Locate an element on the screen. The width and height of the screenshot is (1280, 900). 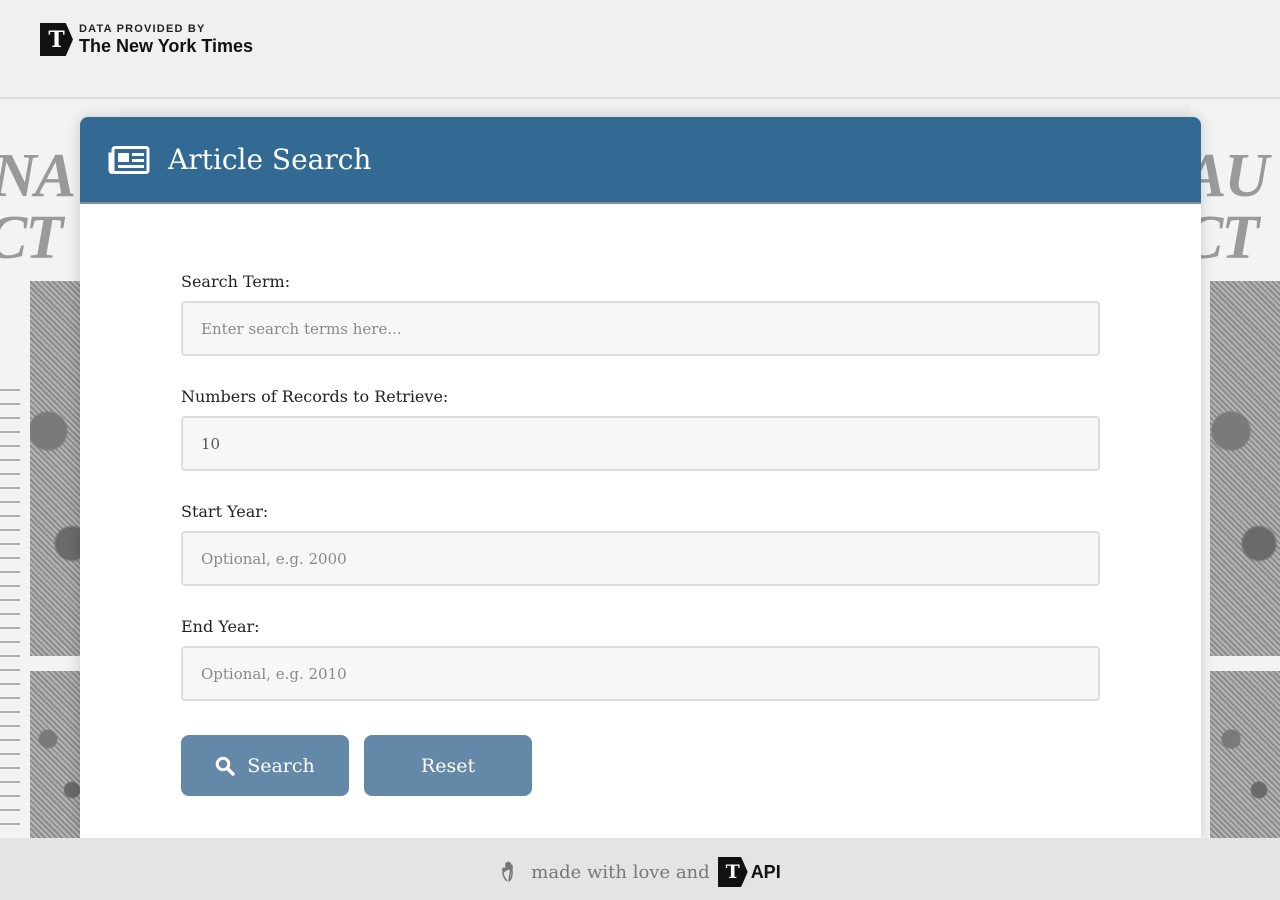
search-icon is located at coordinates (225, 766).